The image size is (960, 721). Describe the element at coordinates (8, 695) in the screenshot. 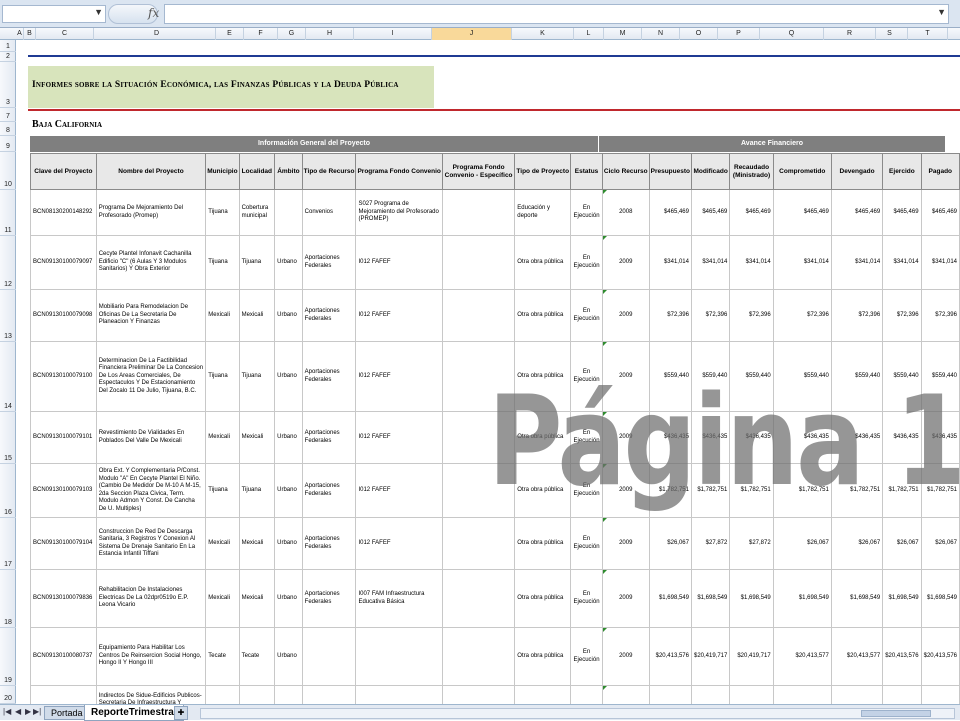

I see `row-header: 20` at that location.